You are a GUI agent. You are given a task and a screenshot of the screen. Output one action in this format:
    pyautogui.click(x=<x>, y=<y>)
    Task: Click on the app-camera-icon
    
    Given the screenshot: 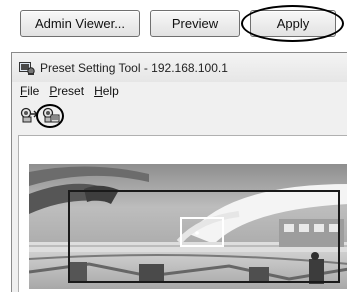 What is the action you would take?
    pyautogui.click(x=27, y=68)
    